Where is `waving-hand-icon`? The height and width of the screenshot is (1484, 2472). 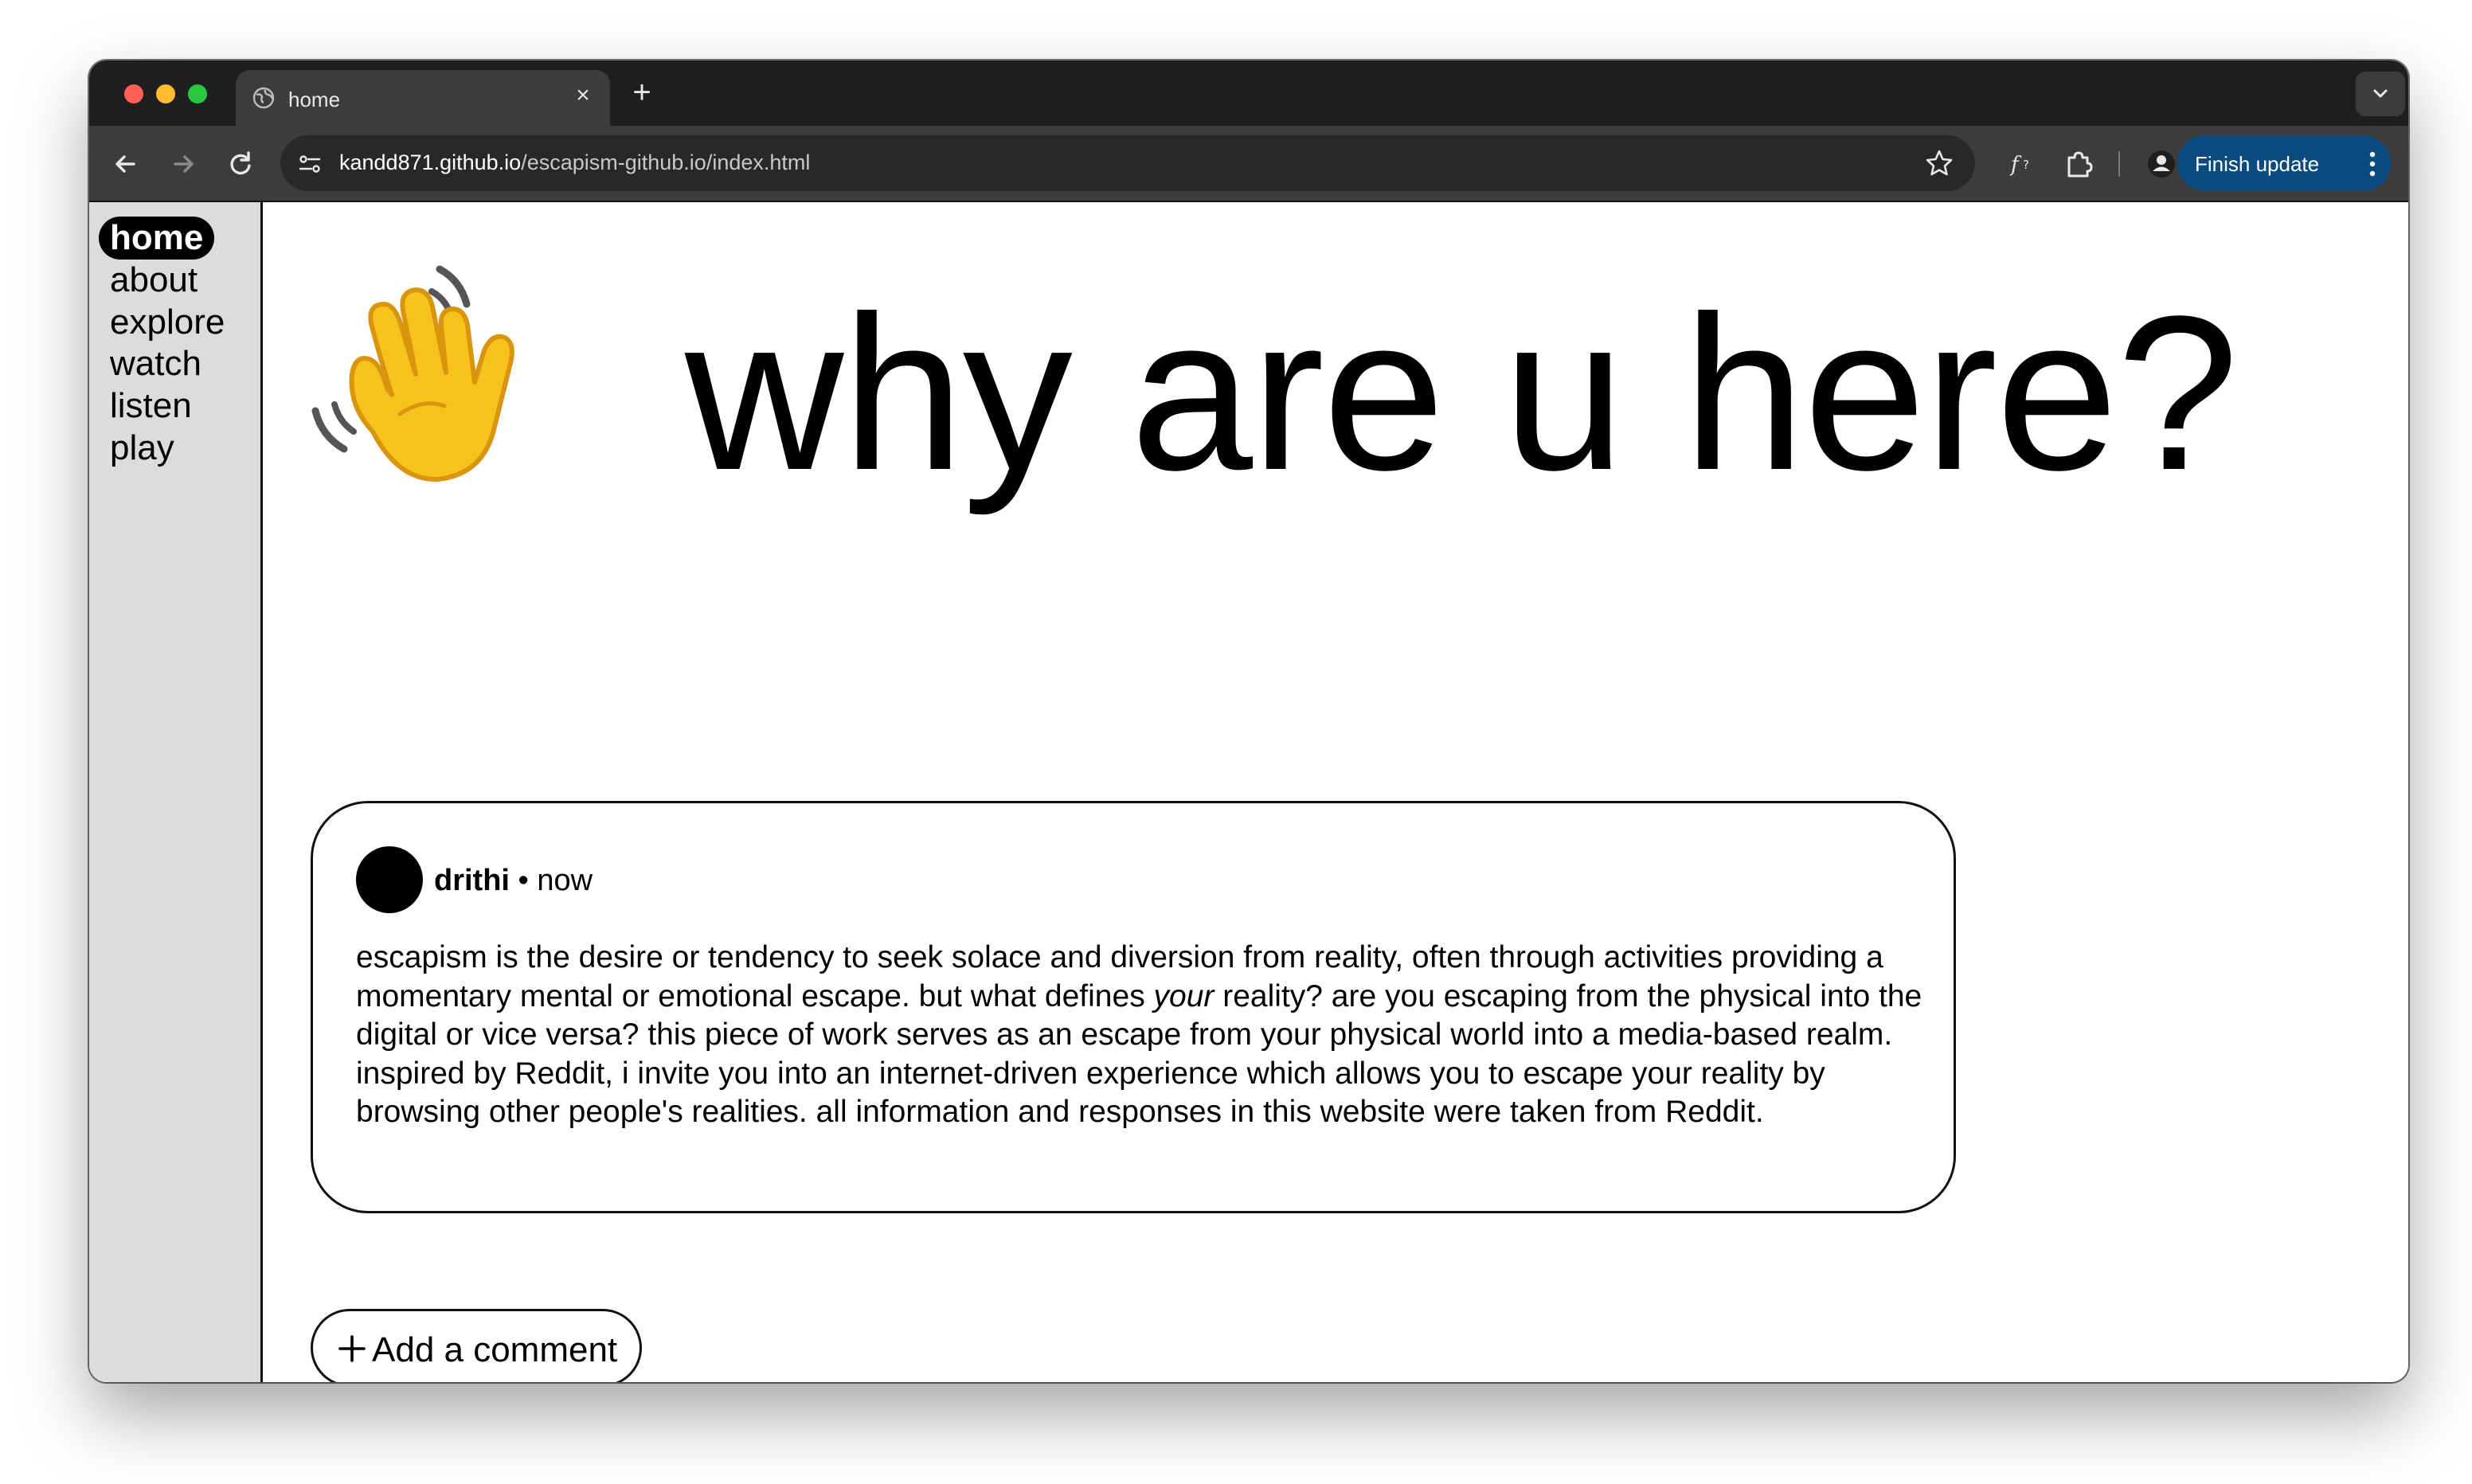 waving-hand-icon is located at coordinates (412, 373).